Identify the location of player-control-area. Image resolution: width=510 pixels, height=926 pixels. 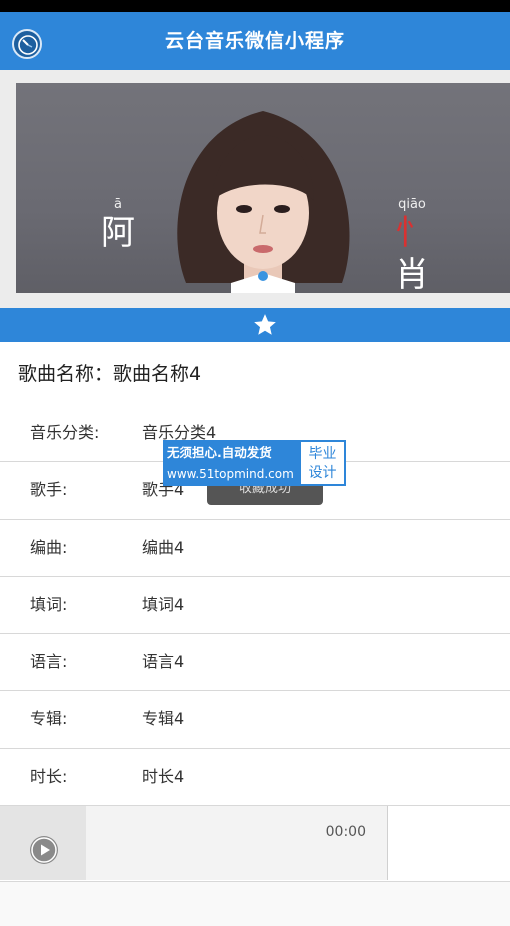
(43, 843).